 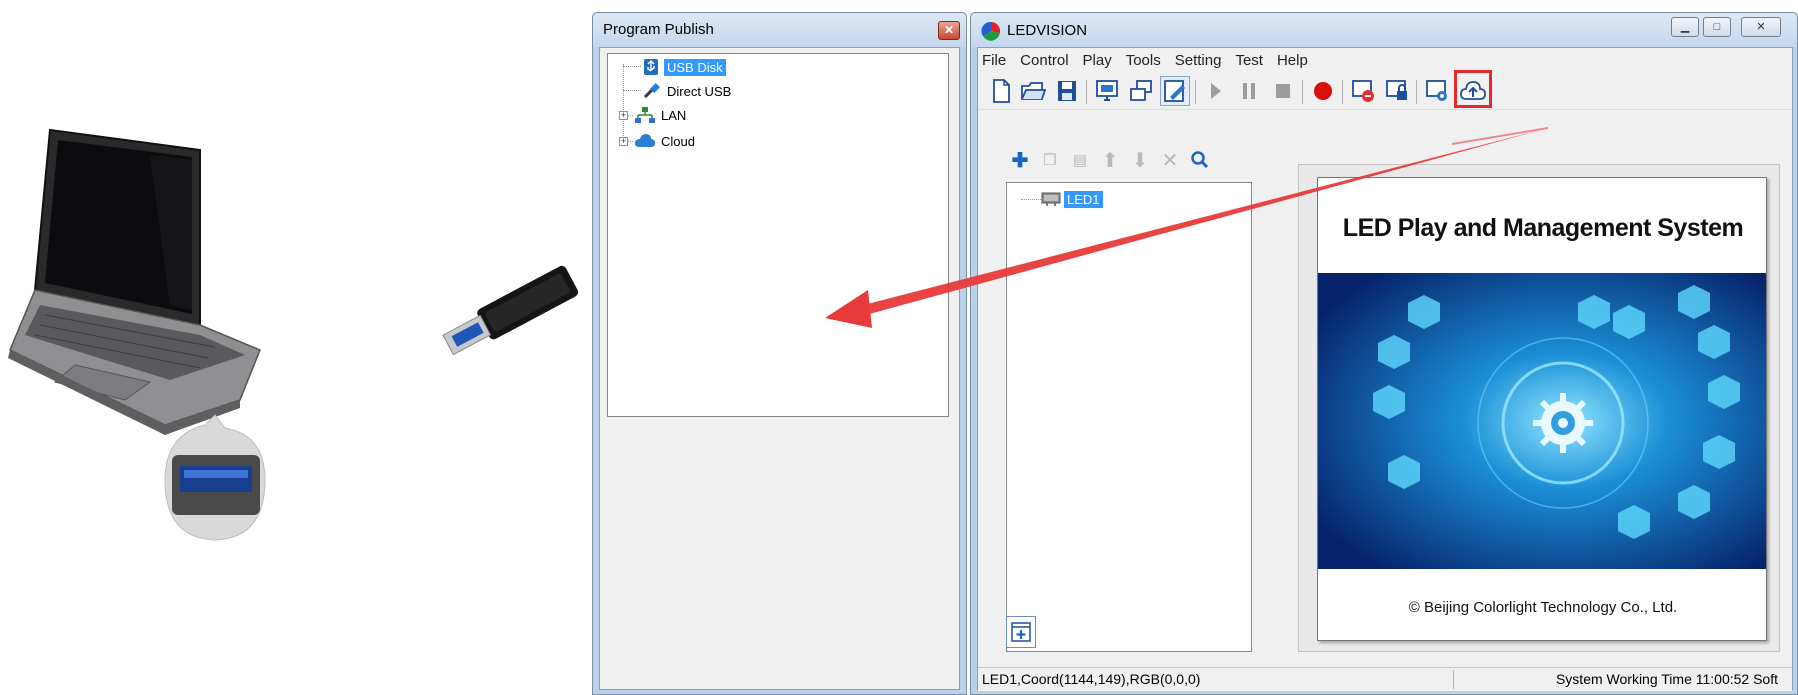 I want to click on play-icon, so click(x=1216, y=91).